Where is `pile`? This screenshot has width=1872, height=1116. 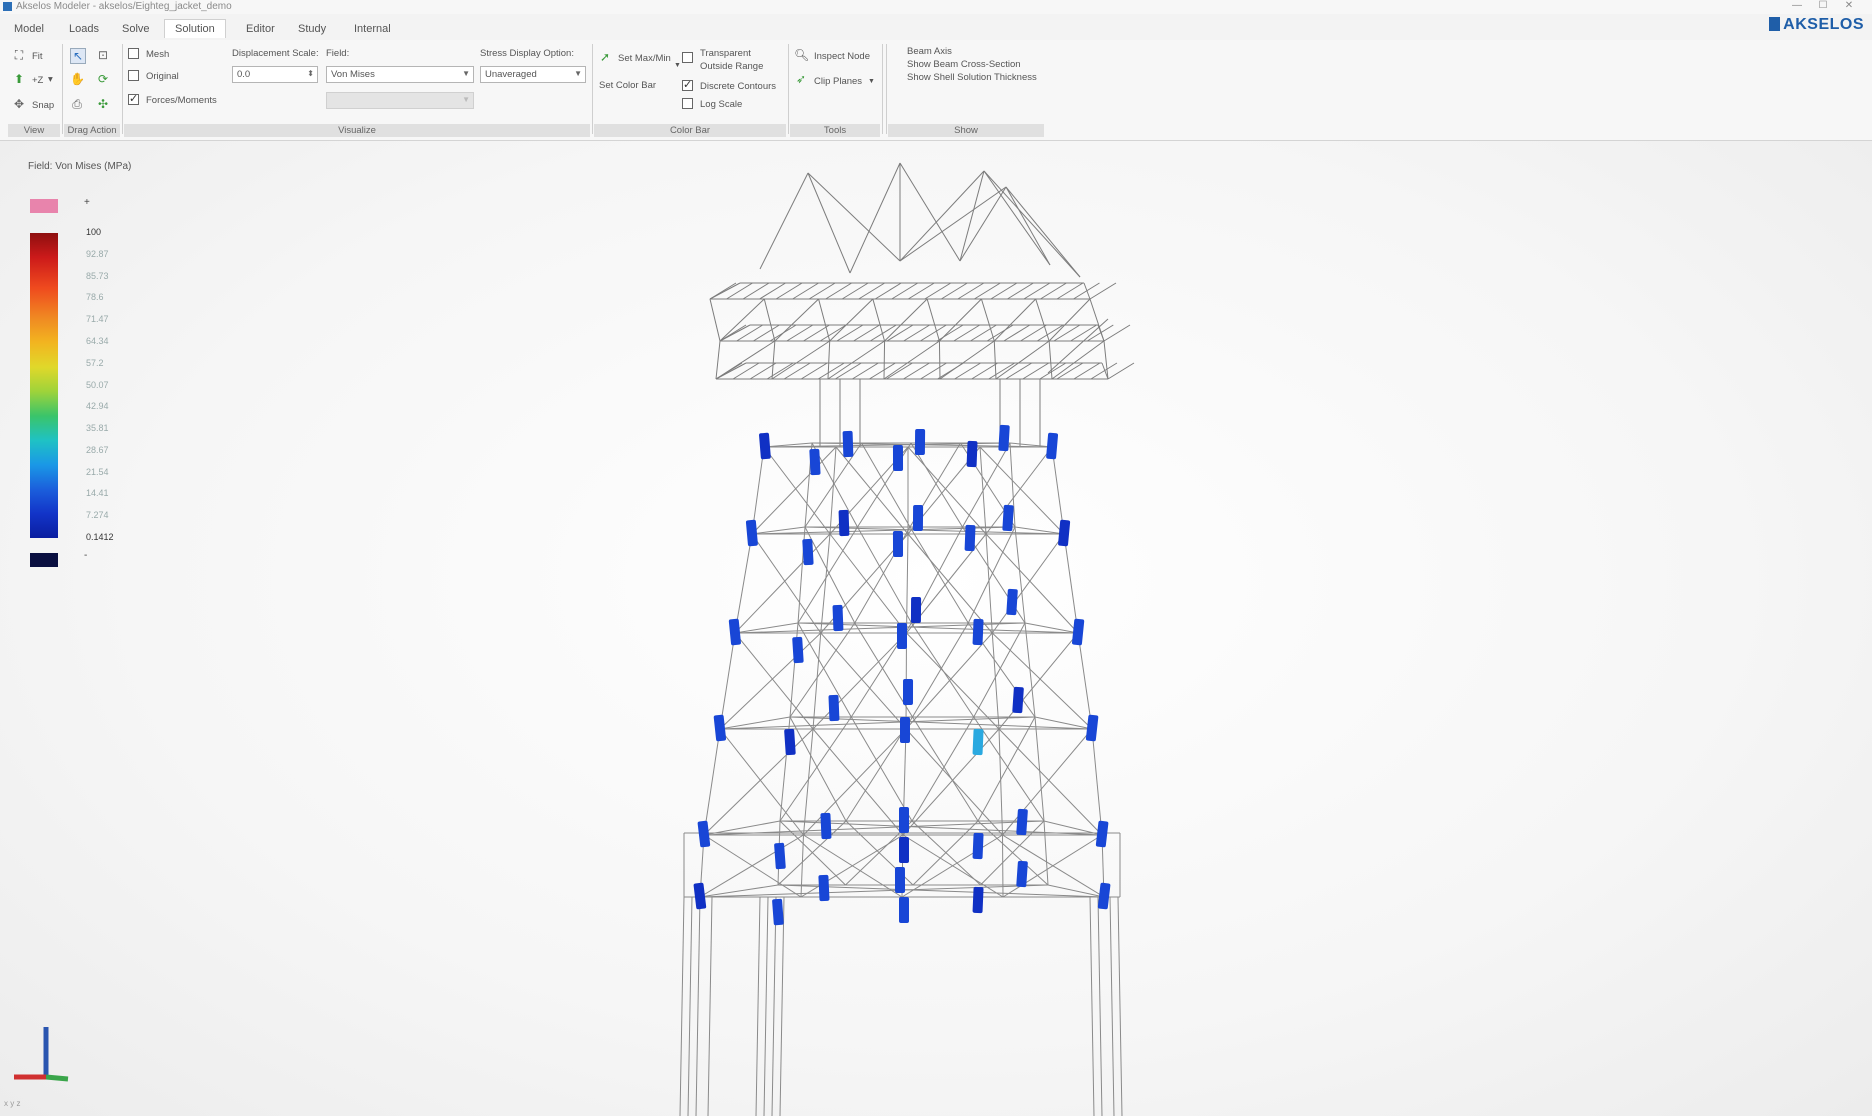
pile is located at coordinates (710, 1006).